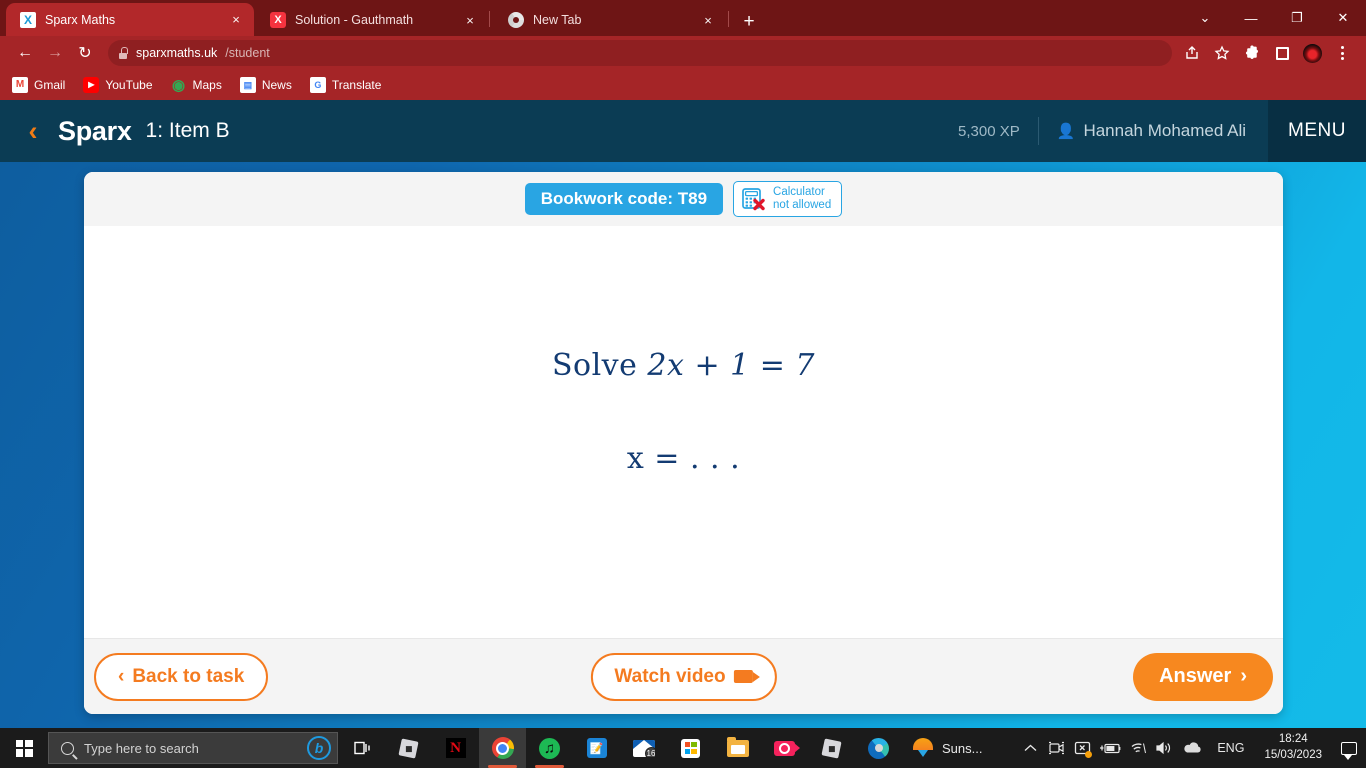  Describe the element at coordinates (129, 85) in the screenshot. I see `bookmark-label: YouTube` at that location.